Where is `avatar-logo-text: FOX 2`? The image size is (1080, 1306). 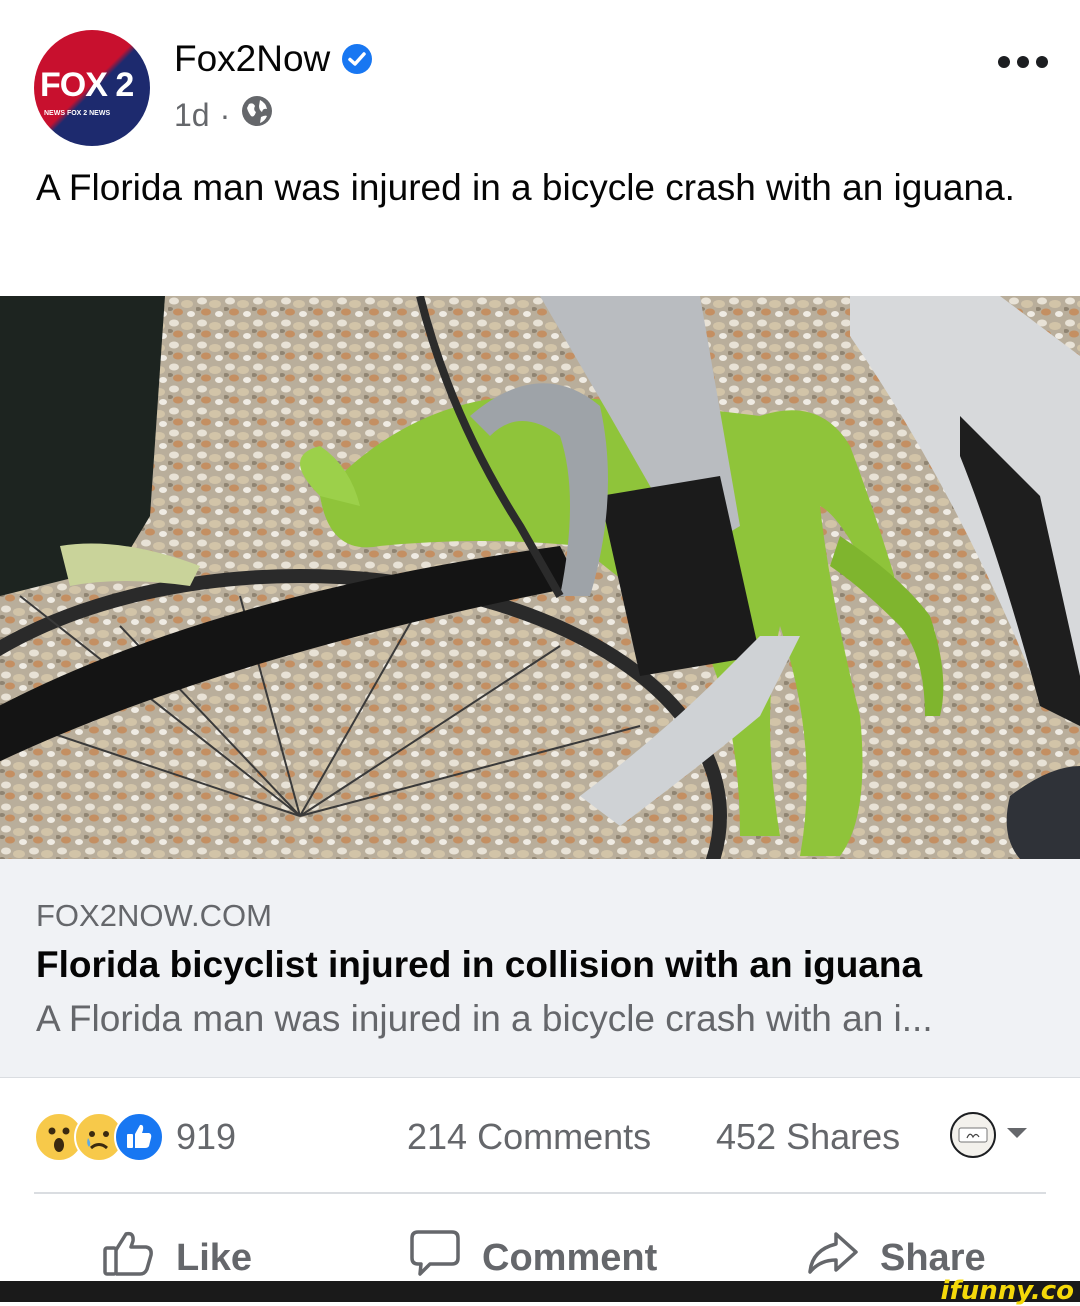
avatar-logo-text: FOX 2 is located at coordinates (87, 85).